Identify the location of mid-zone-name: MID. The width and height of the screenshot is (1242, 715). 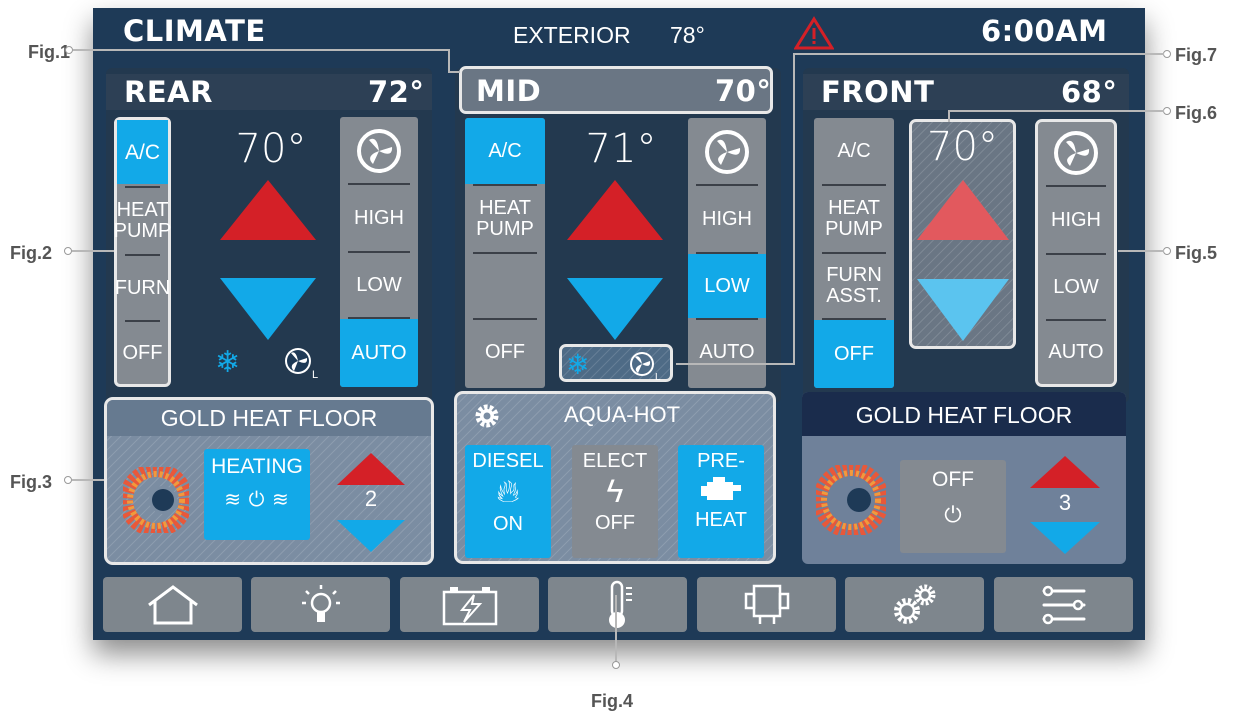
(509, 91).